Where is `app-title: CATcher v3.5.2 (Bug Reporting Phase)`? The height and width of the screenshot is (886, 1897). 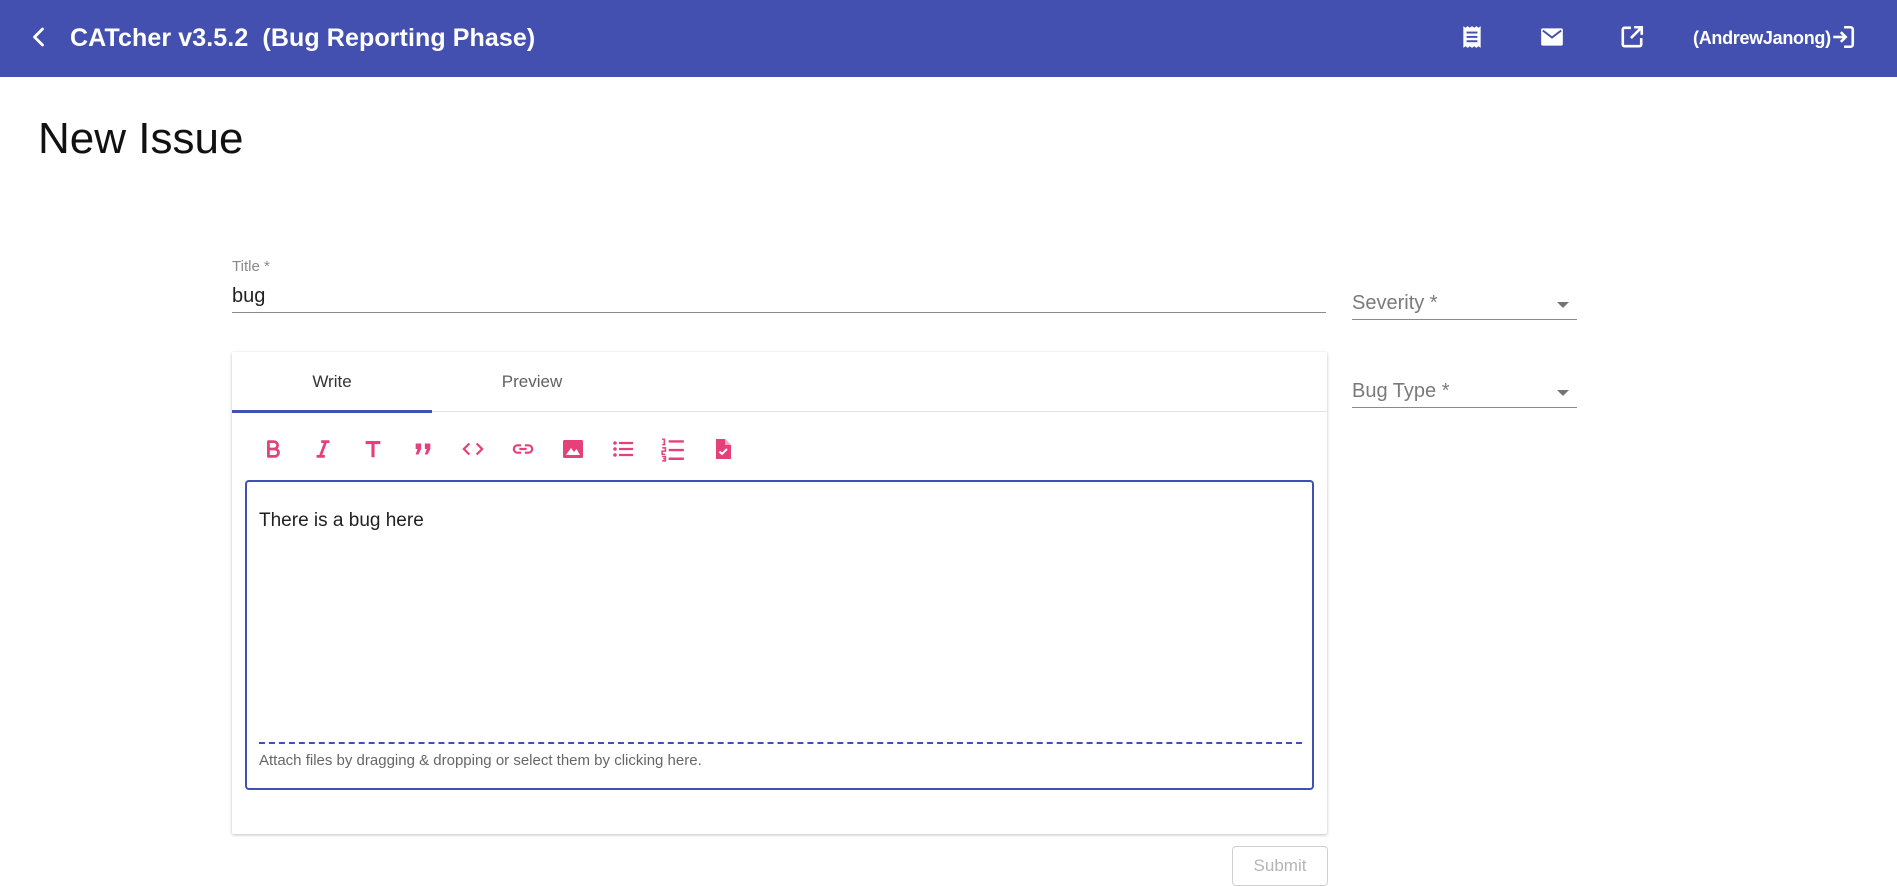 app-title: CATcher v3.5.2 (Bug Reporting Phase) is located at coordinates (303, 38).